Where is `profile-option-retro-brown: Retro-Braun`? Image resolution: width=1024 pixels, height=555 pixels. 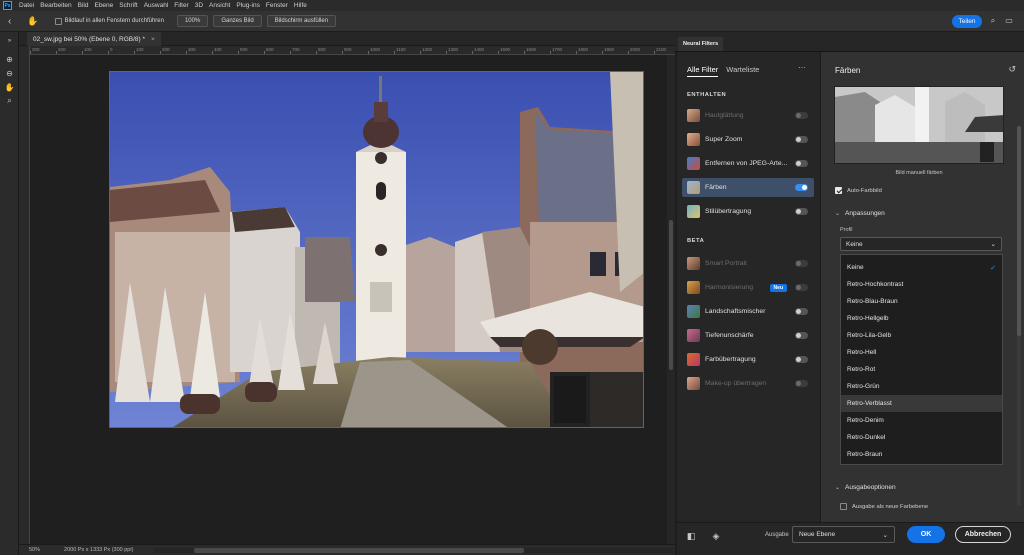
profile-option-retro-brown: Retro-Braun is located at coordinates (921, 454).